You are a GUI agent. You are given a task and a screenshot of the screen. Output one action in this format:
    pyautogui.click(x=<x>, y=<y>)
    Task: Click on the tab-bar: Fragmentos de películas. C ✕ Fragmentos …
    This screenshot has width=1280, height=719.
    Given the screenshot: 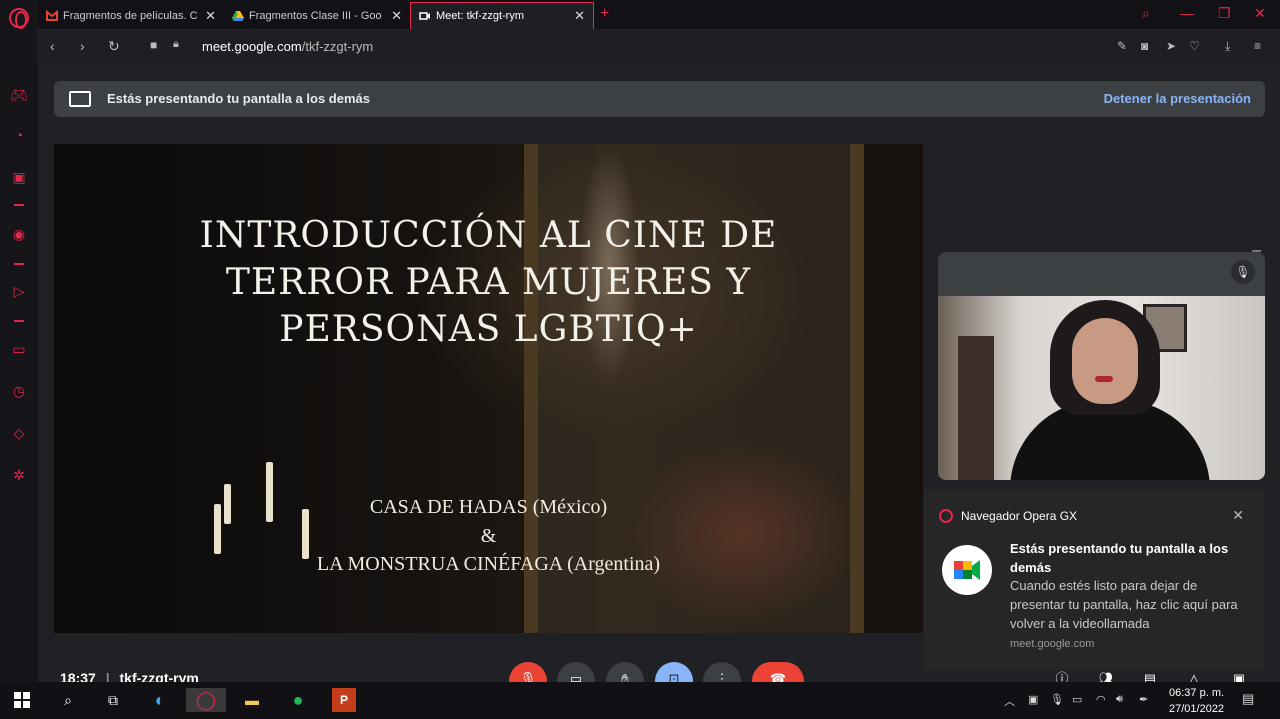 What is the action you would take?
    pyautogui.click(x=659, y=14)
    